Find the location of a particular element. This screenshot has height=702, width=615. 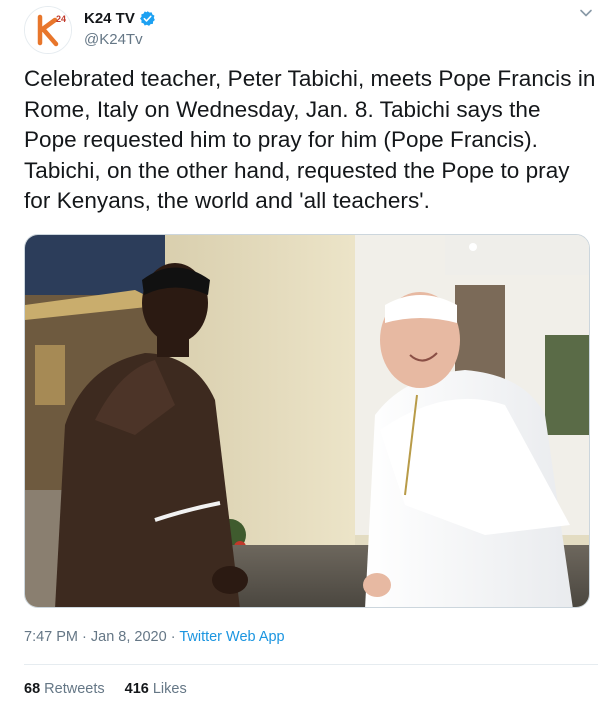

likes-label: Likes is located at coordinates (169, 689).